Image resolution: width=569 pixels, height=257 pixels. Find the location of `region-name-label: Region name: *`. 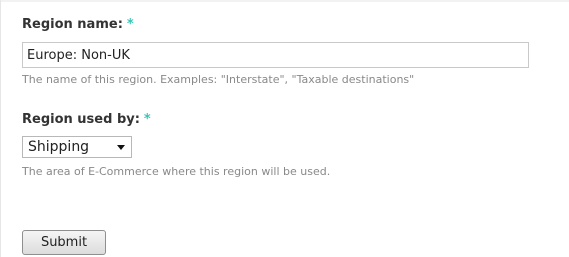

region-name-label: Region name: * is located at coordinates (78, 24).